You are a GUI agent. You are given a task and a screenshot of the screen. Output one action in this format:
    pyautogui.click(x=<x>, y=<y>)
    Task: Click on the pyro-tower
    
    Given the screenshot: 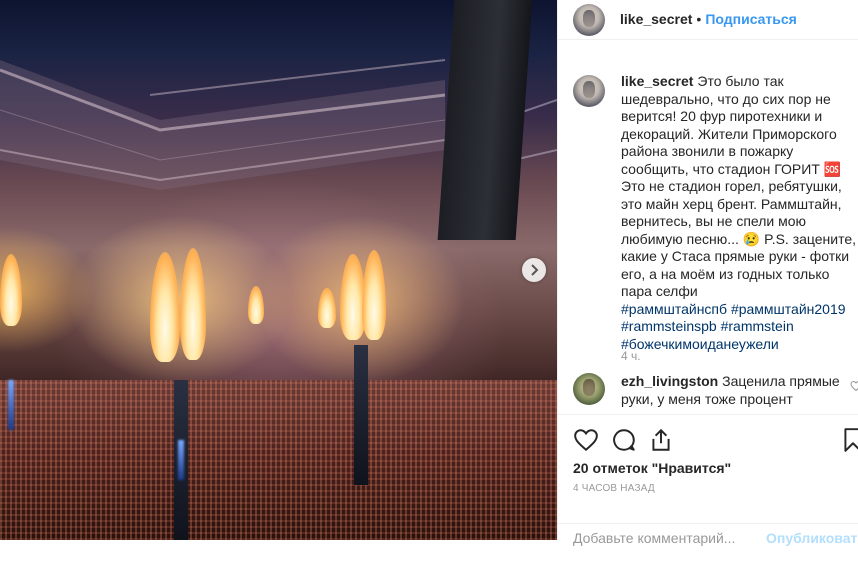 What is the action you would take?
    pyautogui.click(x=361, y=415)
    